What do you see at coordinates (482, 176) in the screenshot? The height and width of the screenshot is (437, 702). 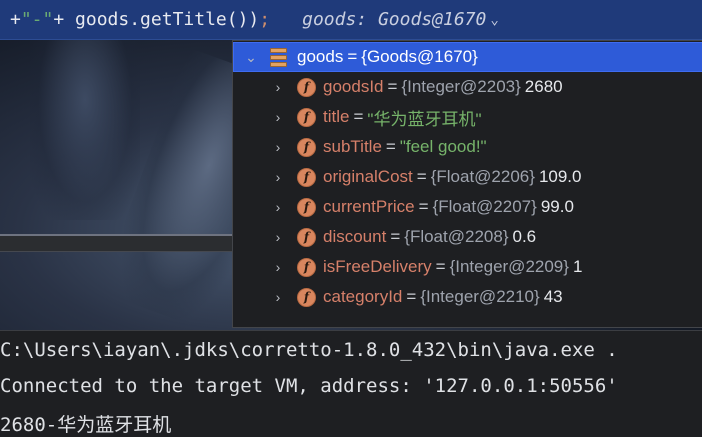 I see `field-type-ref: {Float@2206}` at bounding box center [482, 176].